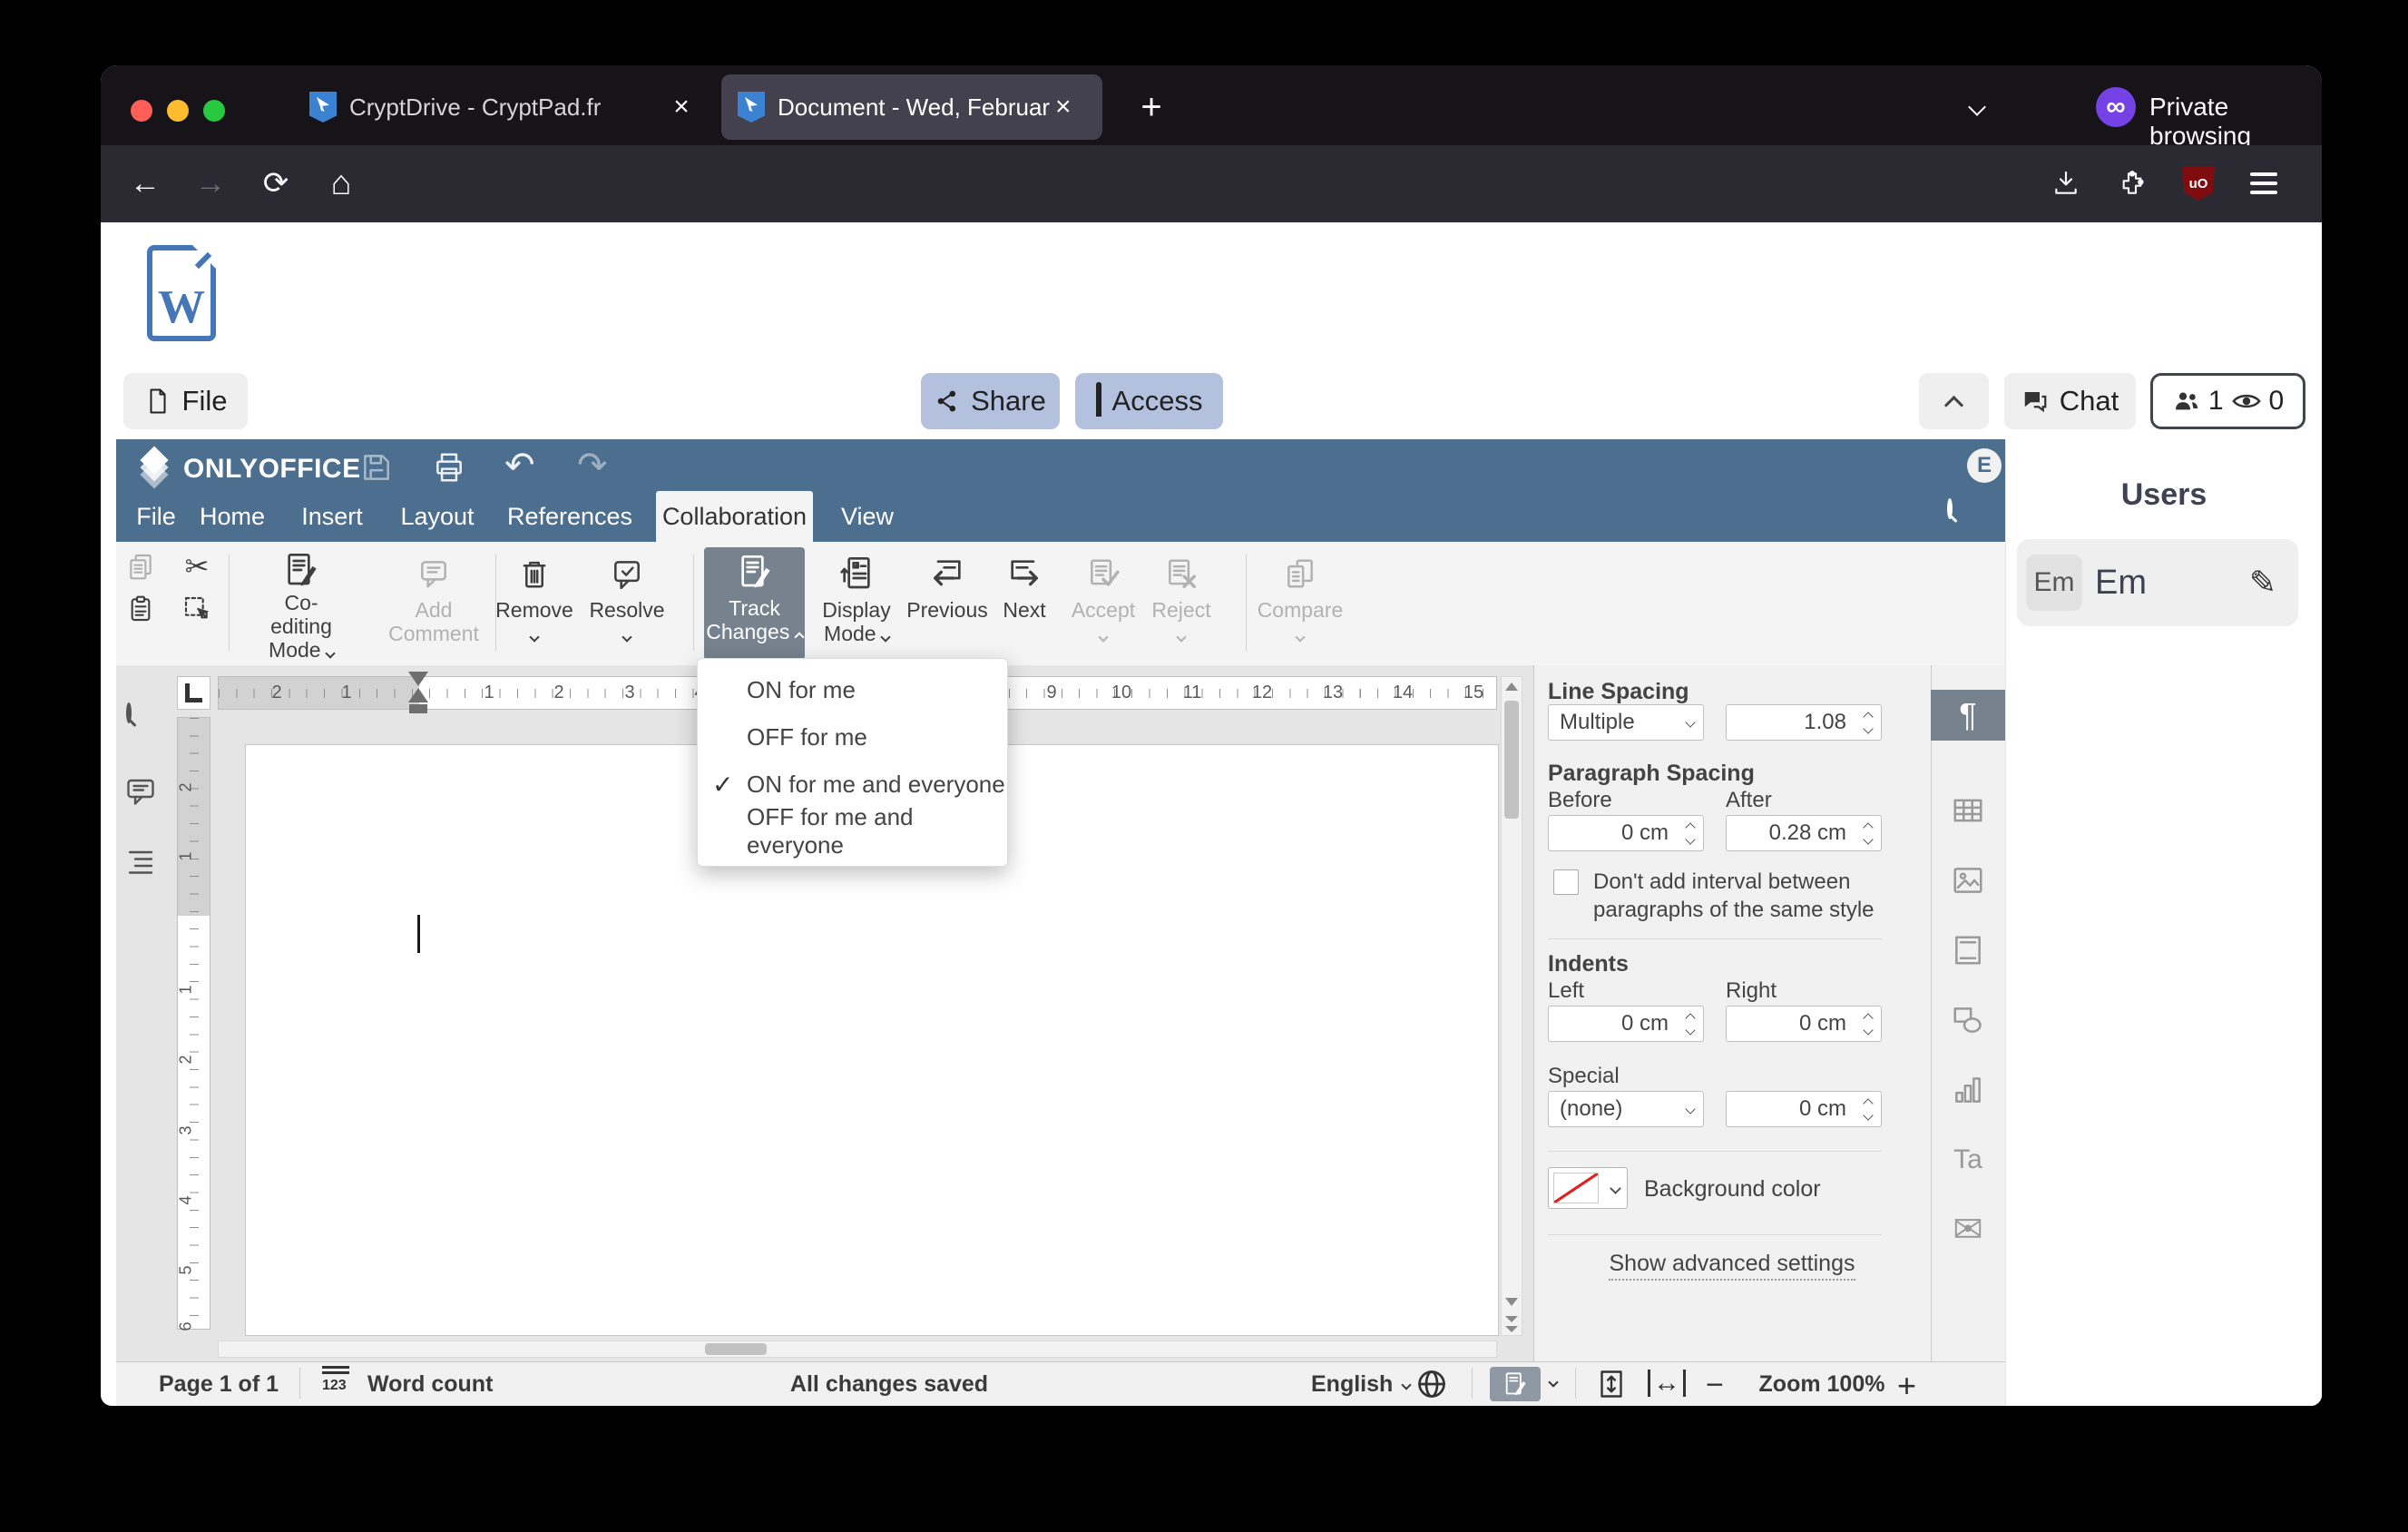 The image size is (2408, 1532). What do you see at coordinates (197, 566) in the screenshot?
I see `cut-scissors-icon: ✂` at bounding box center [197, 566].